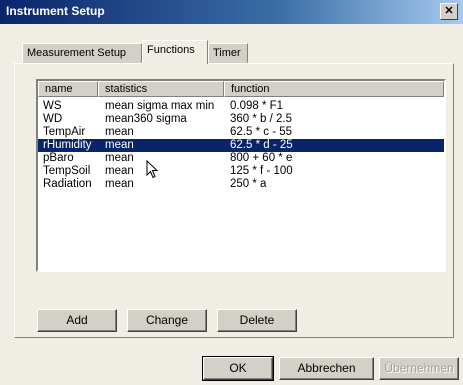 The width and height of the screenshot is (463, 385). I want to click on tab-measurement-setup: Measurement Setup, so click(82, 53).